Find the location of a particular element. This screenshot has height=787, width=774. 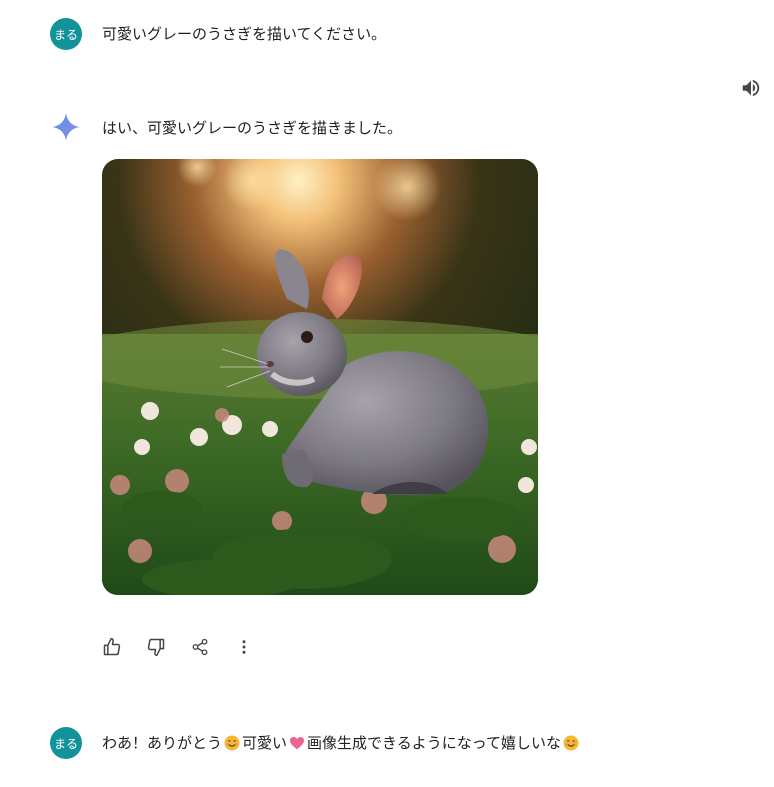

response-actions is located at coordinates (178, 647).